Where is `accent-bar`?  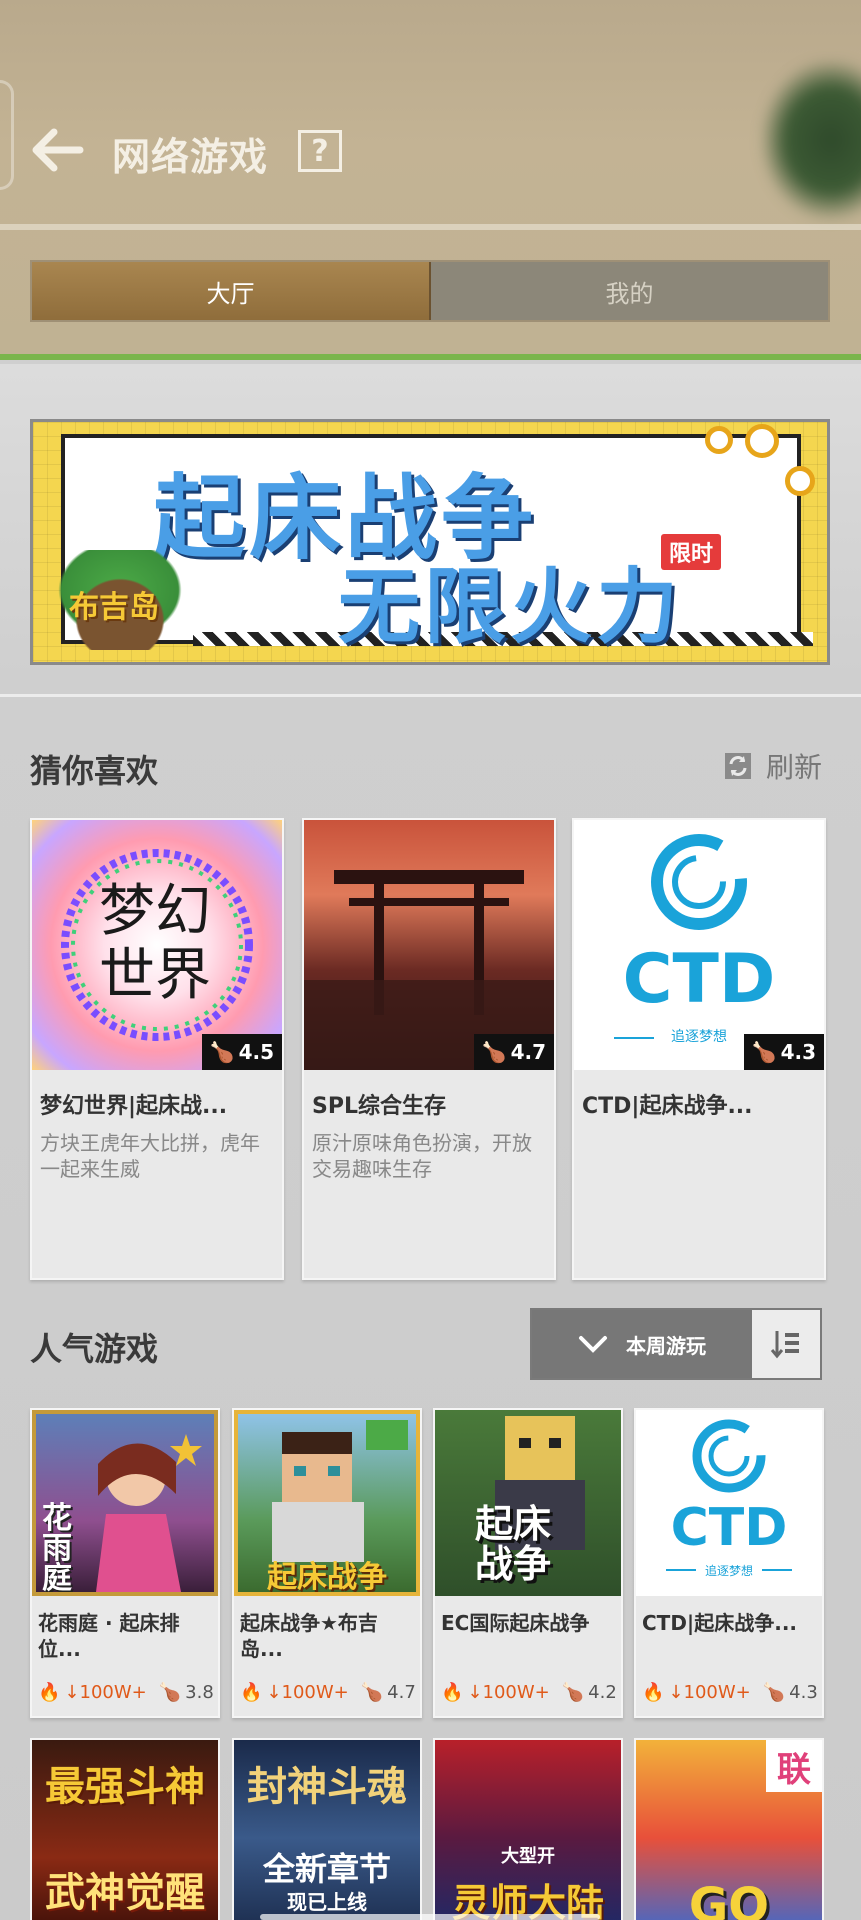
accent-bar is located at coordinates (430, 357).